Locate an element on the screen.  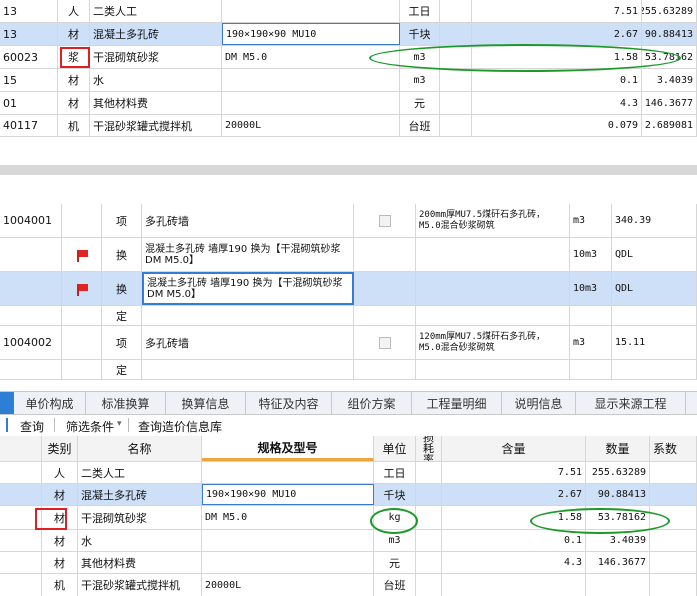
feature-cell is located at coordinates (493, 315).